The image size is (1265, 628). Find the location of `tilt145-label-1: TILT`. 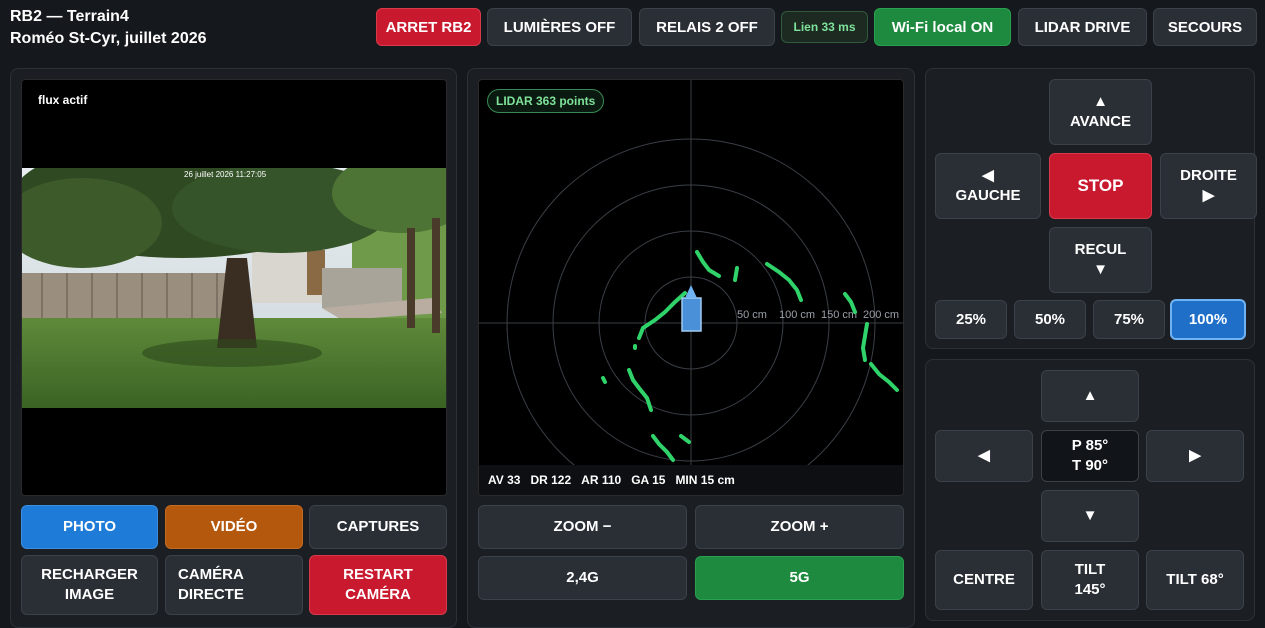

tilt145-label-1: TILT is located at coordinates (1090, 569).